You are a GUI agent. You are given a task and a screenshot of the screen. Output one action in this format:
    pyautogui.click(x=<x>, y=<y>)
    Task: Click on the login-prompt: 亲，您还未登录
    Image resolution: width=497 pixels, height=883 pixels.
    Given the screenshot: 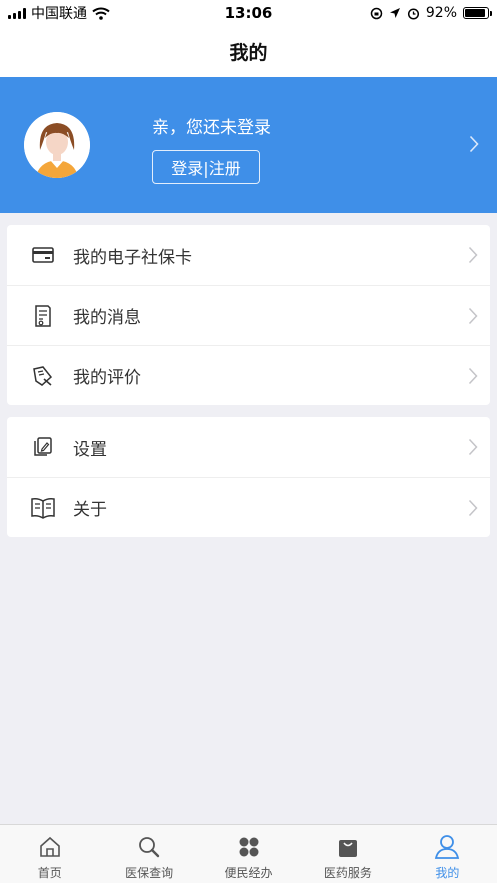 What is the action you would take?
    pyautogui.click(x=211, y=128)
    